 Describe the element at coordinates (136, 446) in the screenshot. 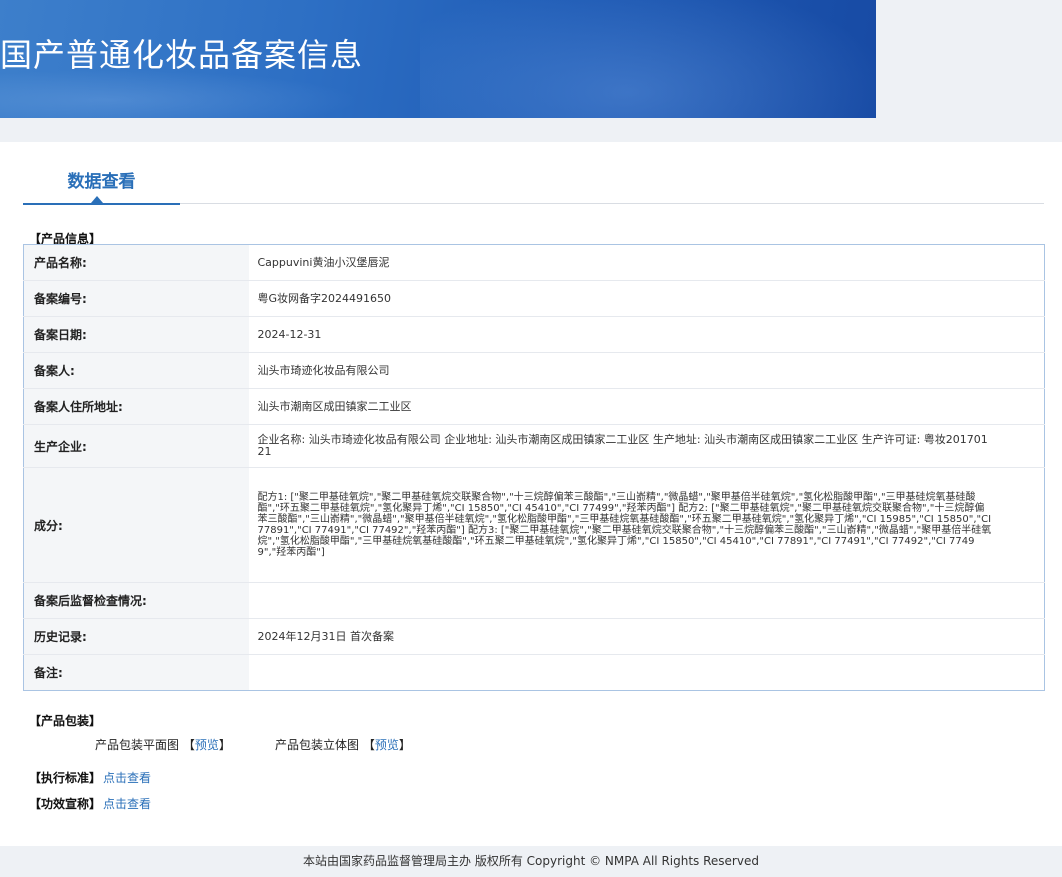

I see `row-label: 生产企业:` at that location.